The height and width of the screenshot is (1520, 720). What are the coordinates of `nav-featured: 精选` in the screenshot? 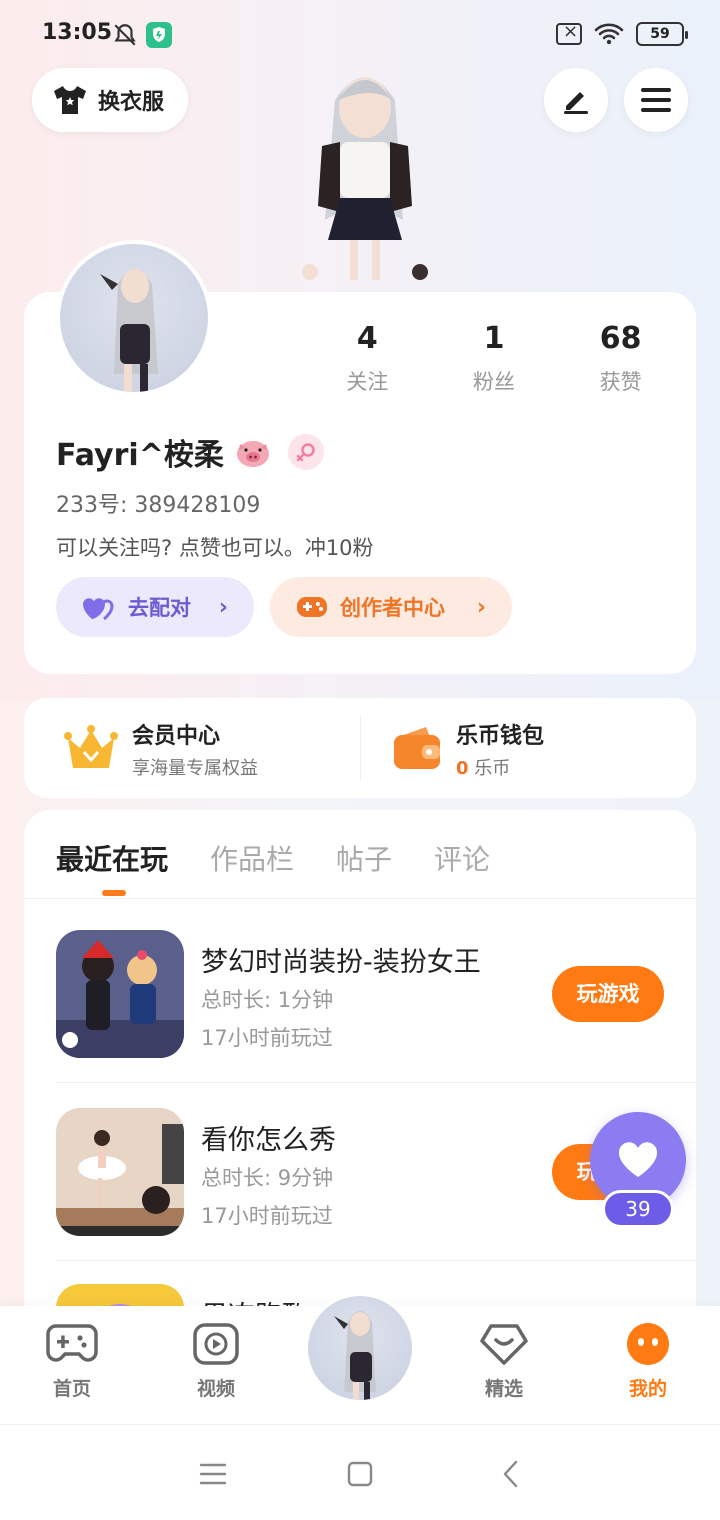 It's located at (504, 1361).